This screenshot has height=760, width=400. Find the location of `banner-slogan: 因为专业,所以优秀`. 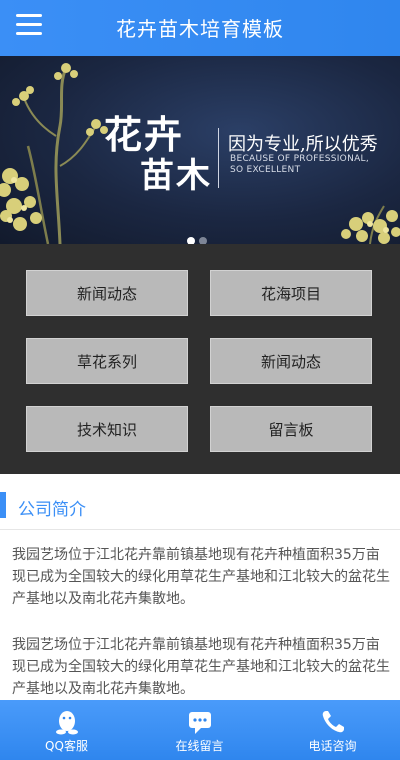

banner-slogan: 因为专业,所以优秀 is located at coordinates (303, 144).